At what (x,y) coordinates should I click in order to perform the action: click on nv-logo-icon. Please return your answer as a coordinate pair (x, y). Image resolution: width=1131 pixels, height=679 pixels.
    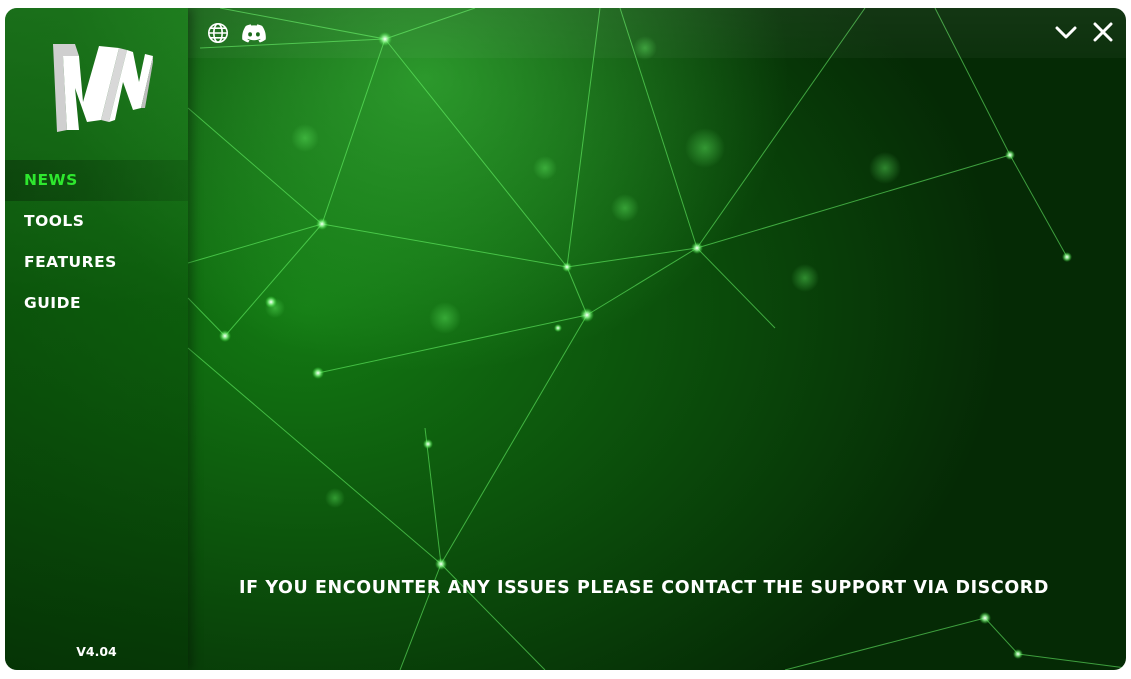
    Looking at the image, I should click on (101, 89).